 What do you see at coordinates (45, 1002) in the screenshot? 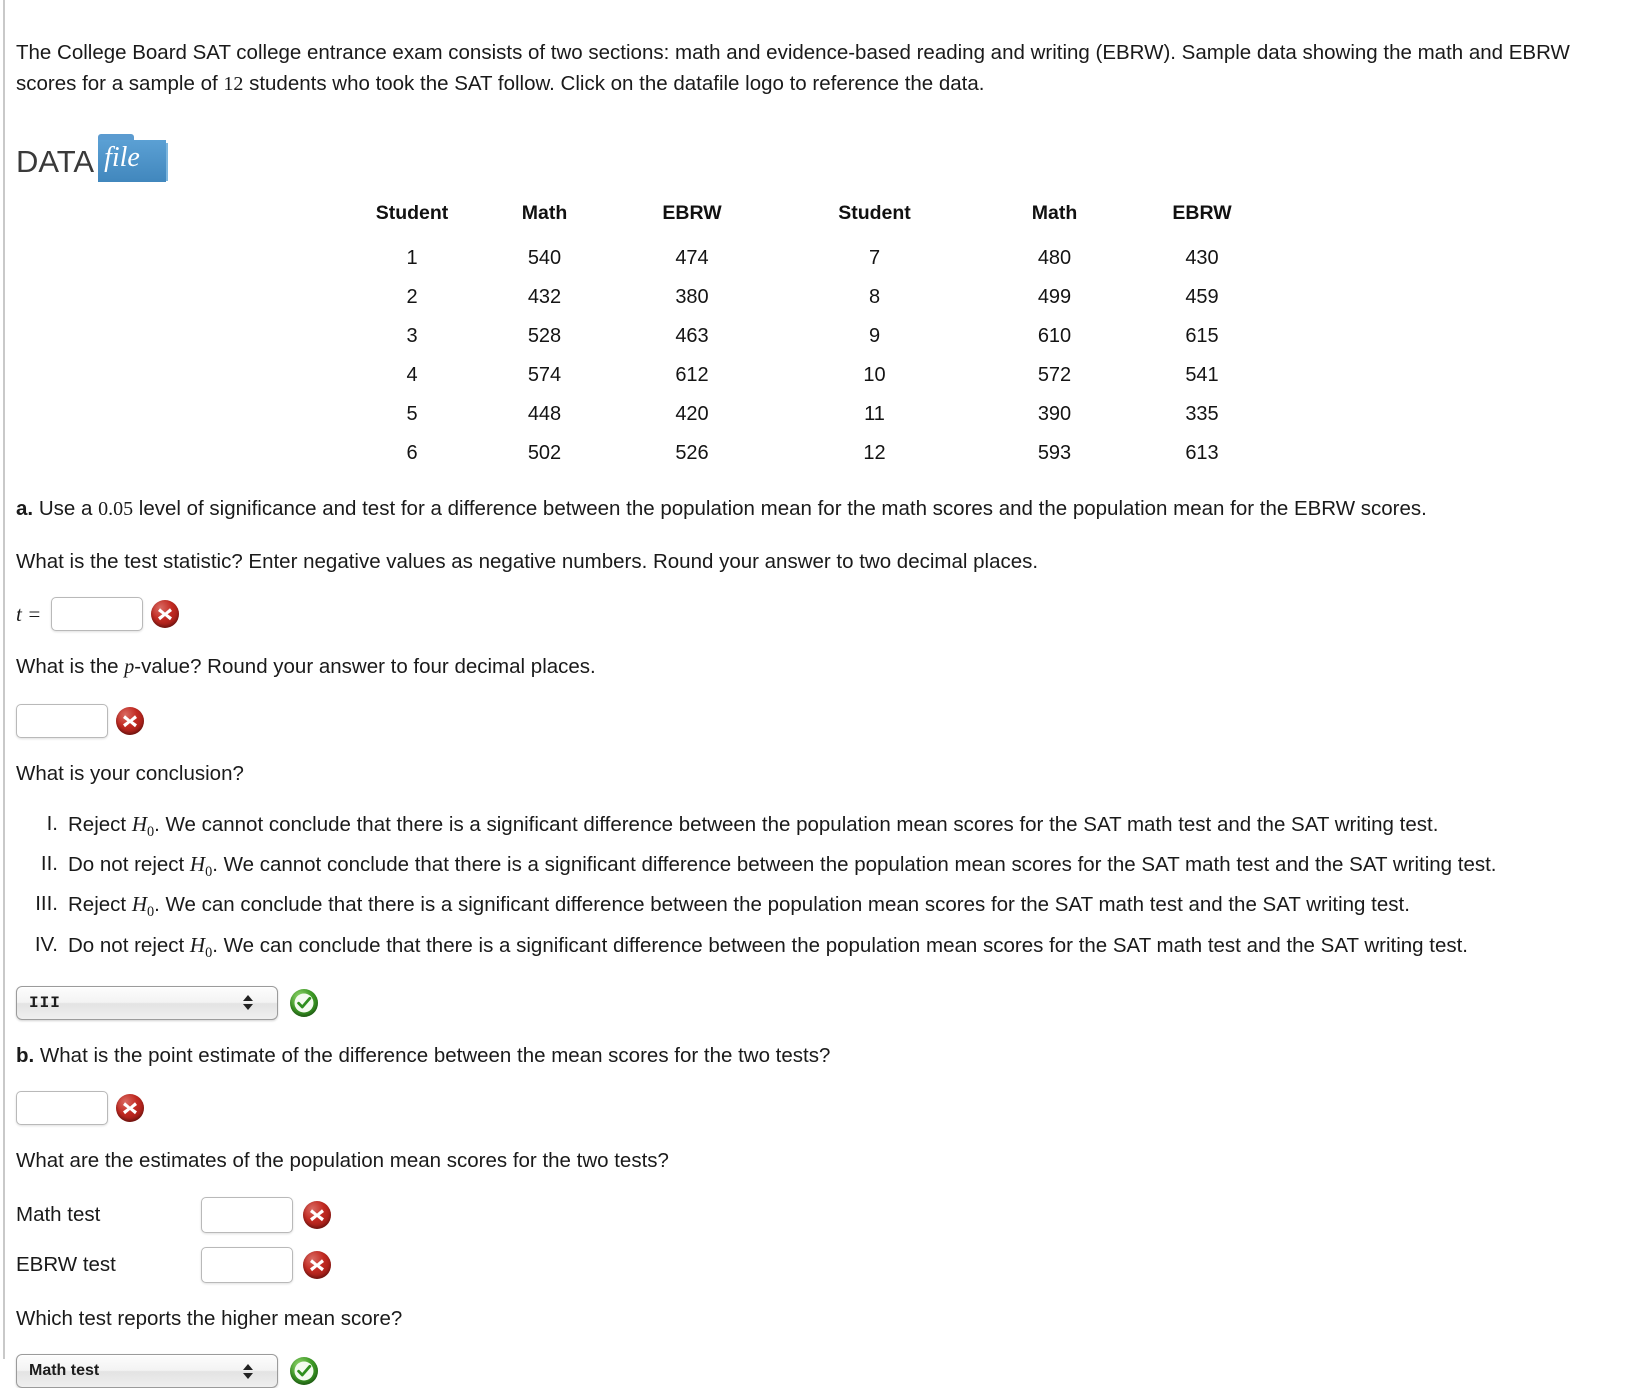
I see `conclusion-select-value: III` at bounding box center [45, 1002].